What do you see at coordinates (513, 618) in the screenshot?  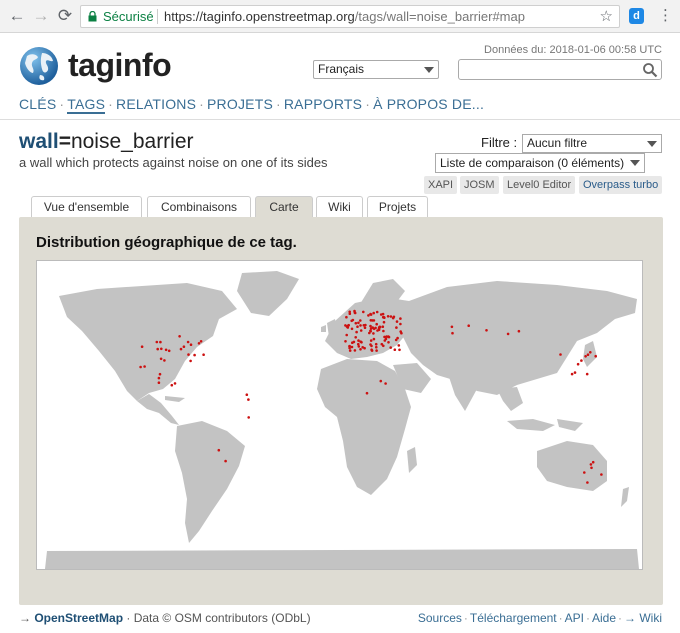 I see `footer-link-download: Téléchargement` at bounding box center [513, 618].